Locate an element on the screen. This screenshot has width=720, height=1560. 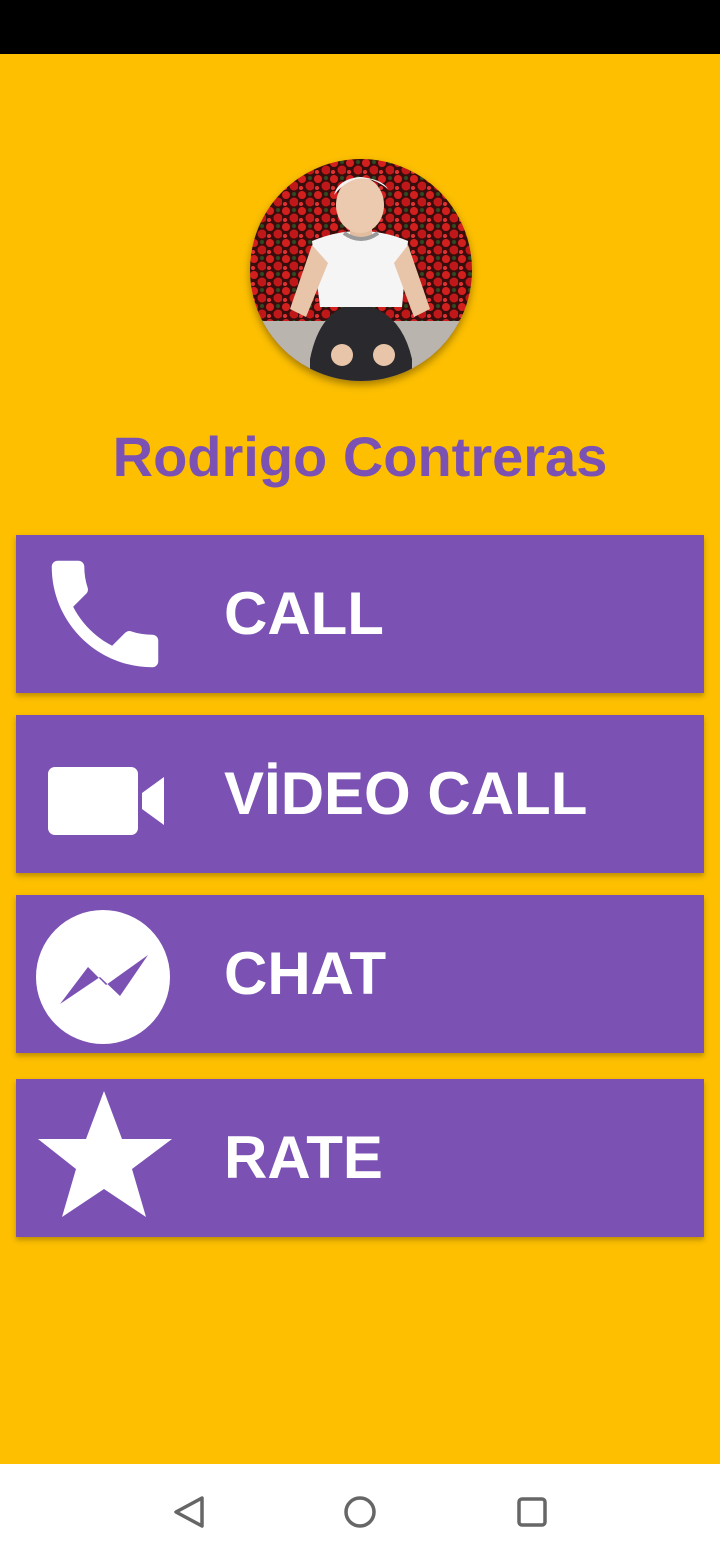
back-icon is located at coordinates (190, 1512).